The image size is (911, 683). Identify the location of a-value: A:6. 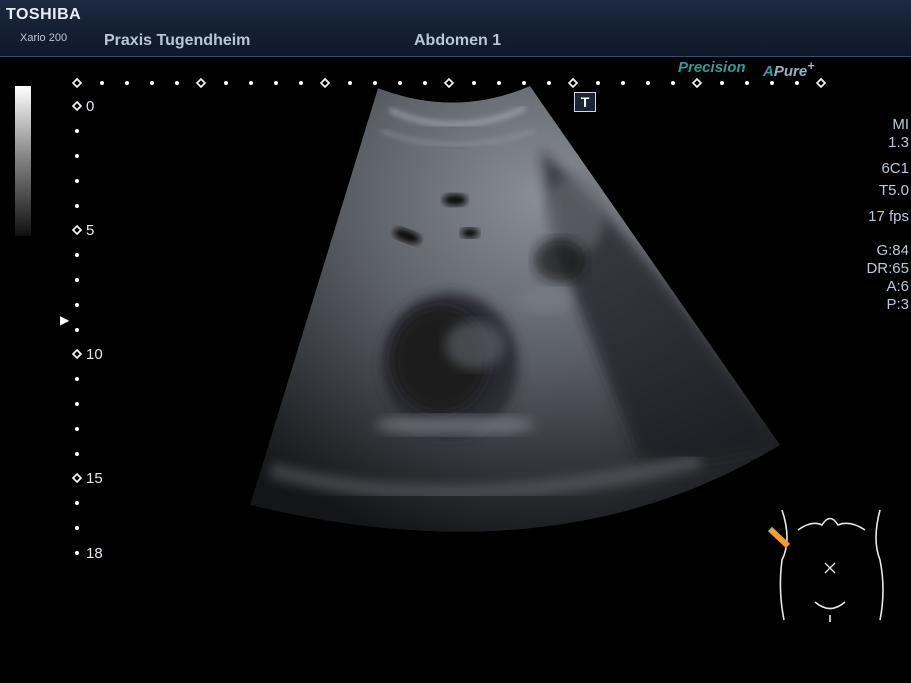
(897, 286).